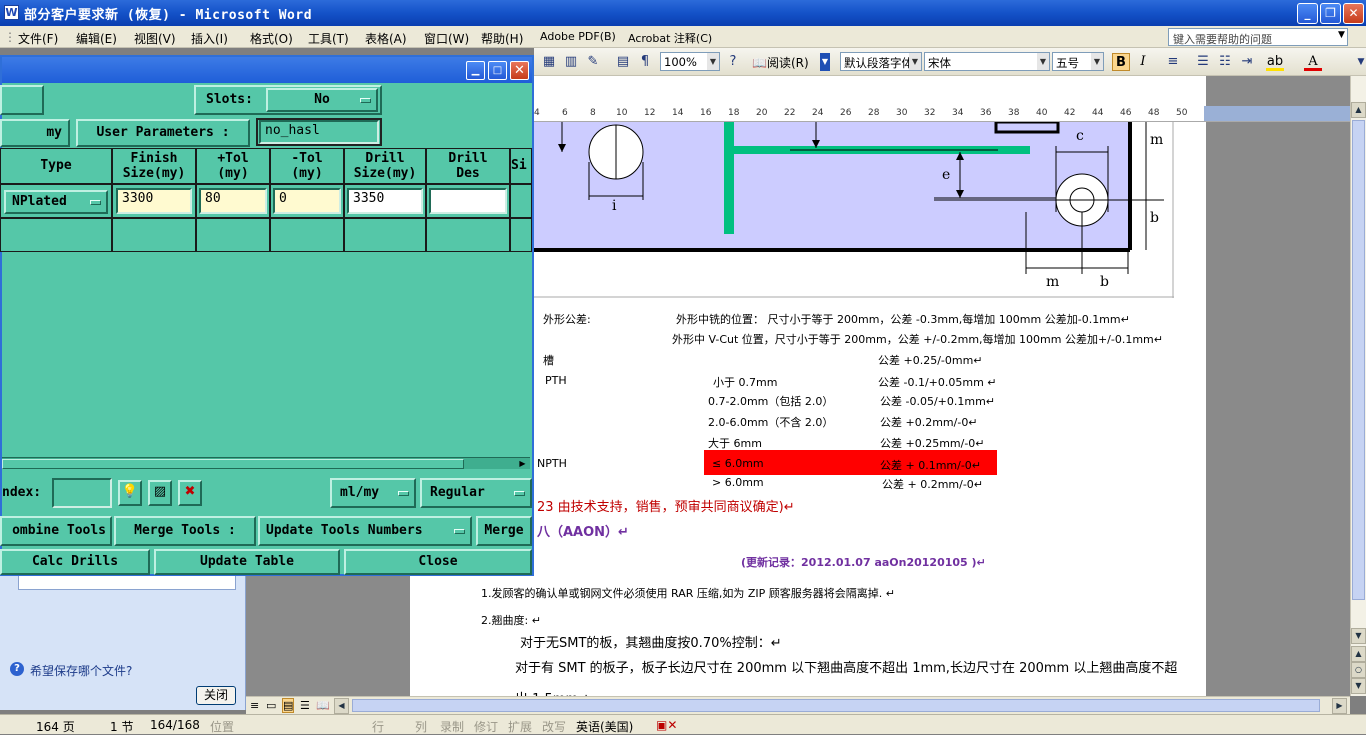 This screenshot has height=735, width=1366. What do you see at coordinates (1358, 110) in the screenshot?
I see `scroll-up-icon: ▲` at bounding box center [1358, 110].